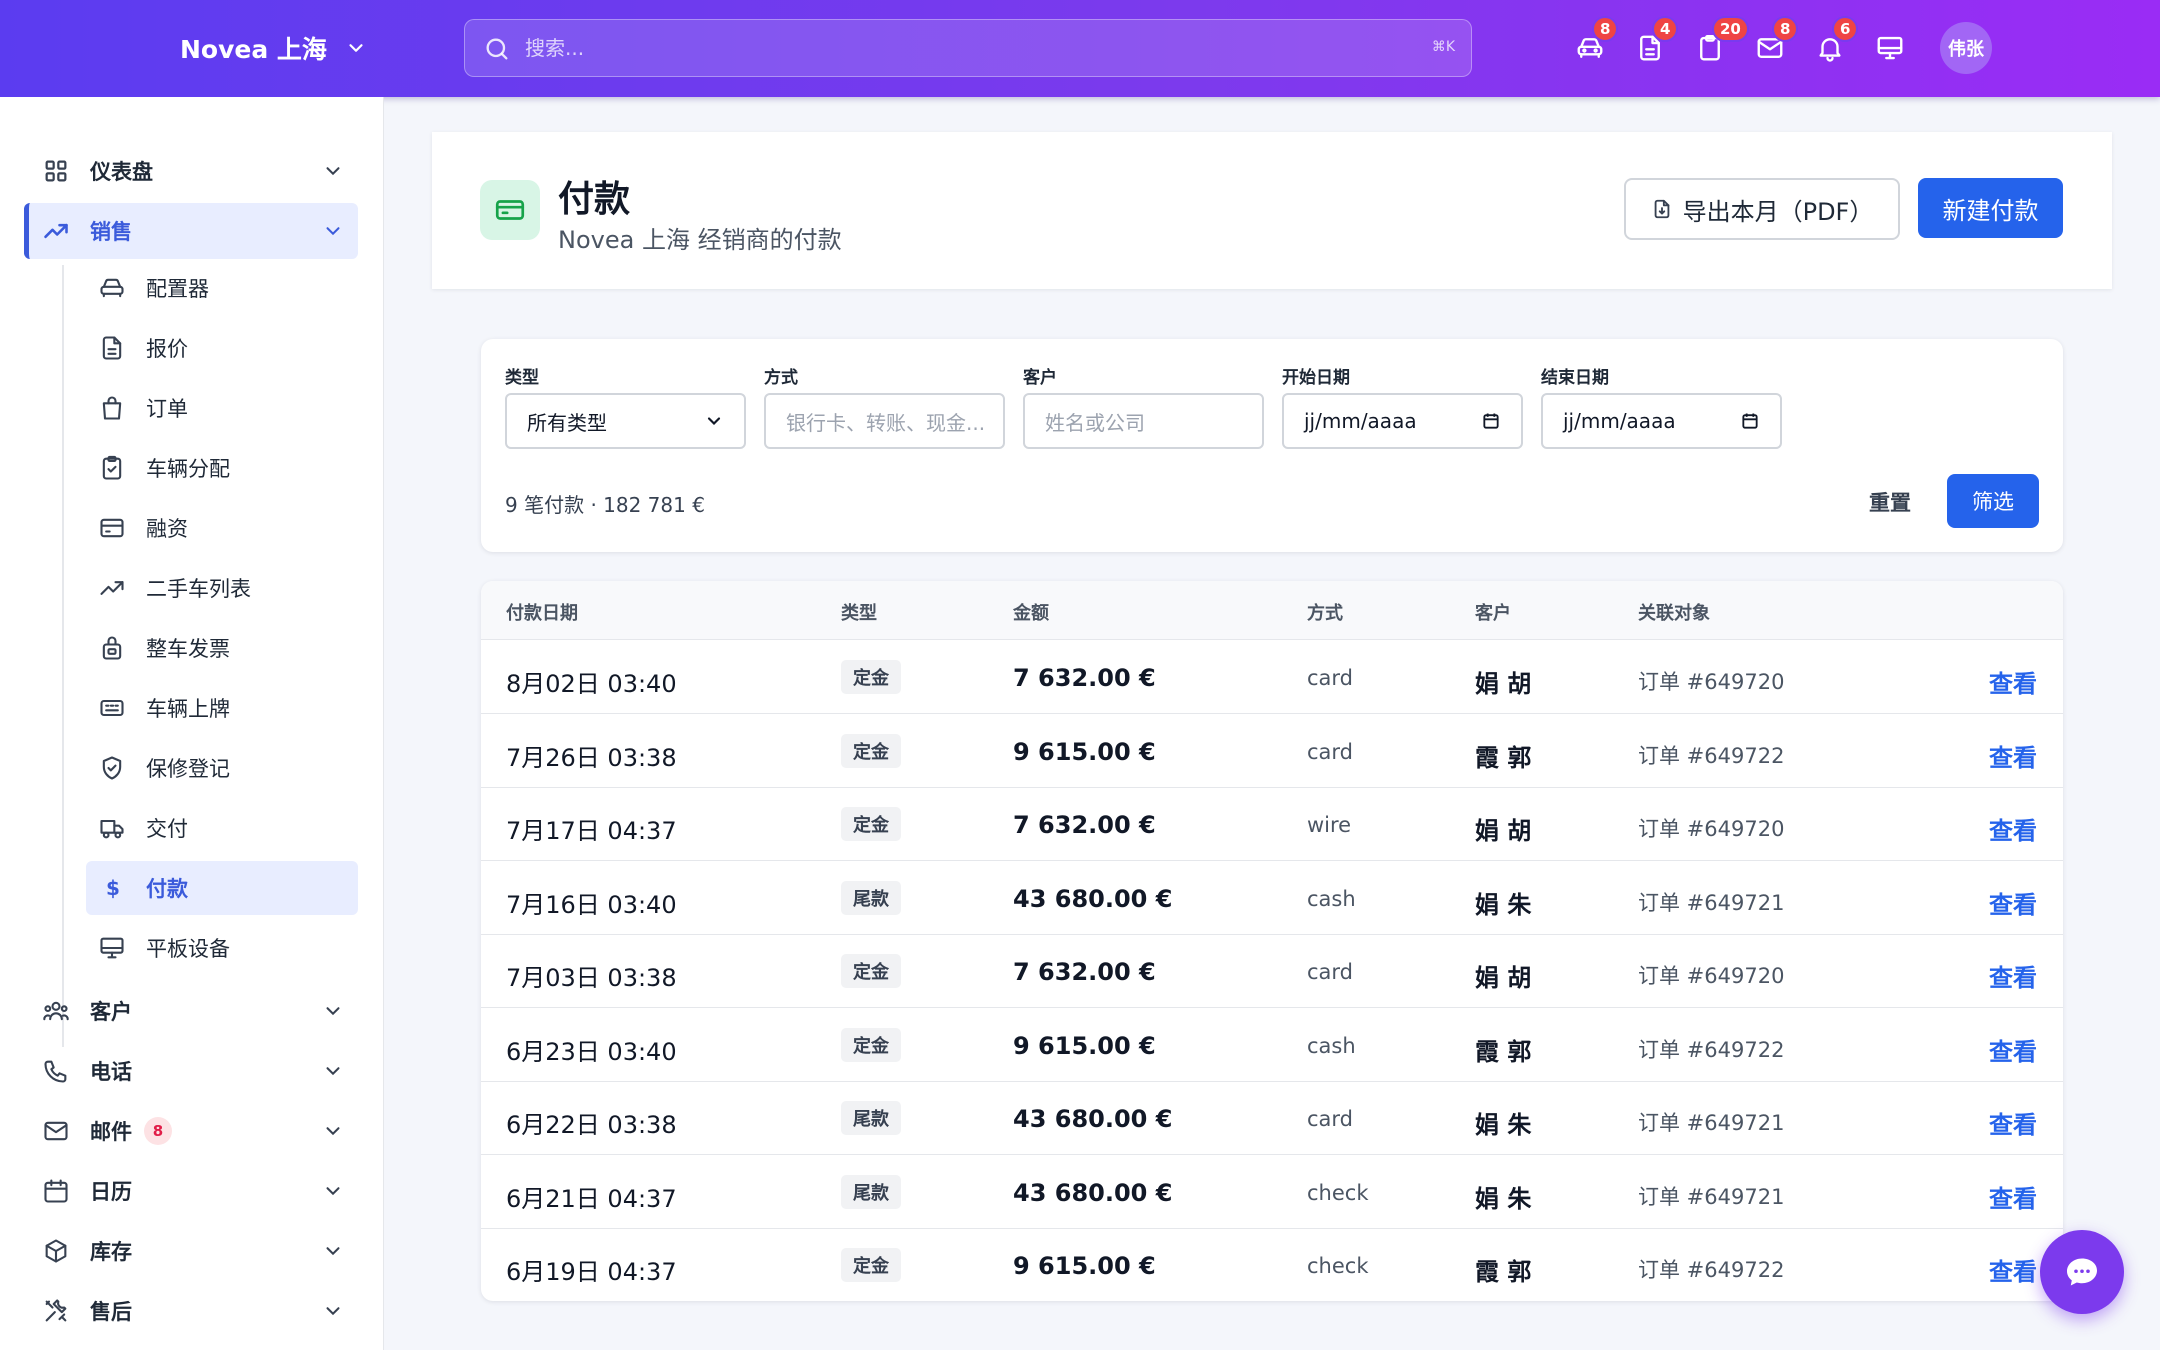 This screenshot has width=2160, height=1350. I want to click on sidebar-item-mail: 邮件 8, so click(191, 1131).